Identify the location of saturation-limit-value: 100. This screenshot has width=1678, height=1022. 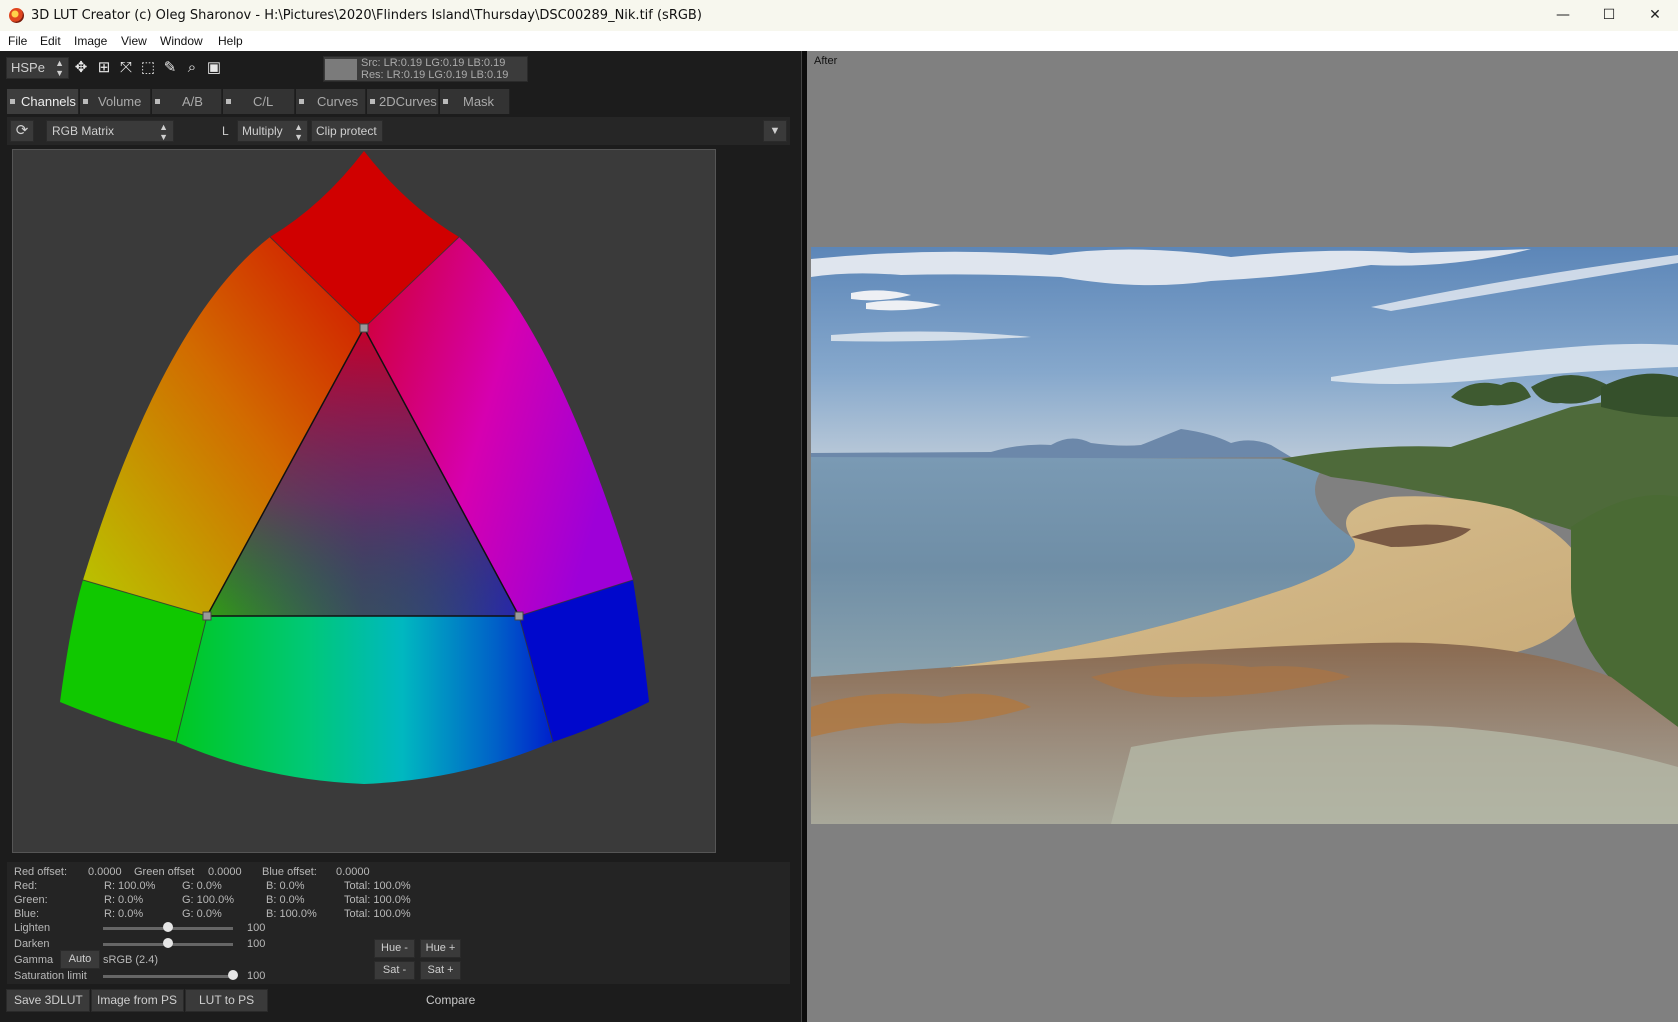
(256, 976).